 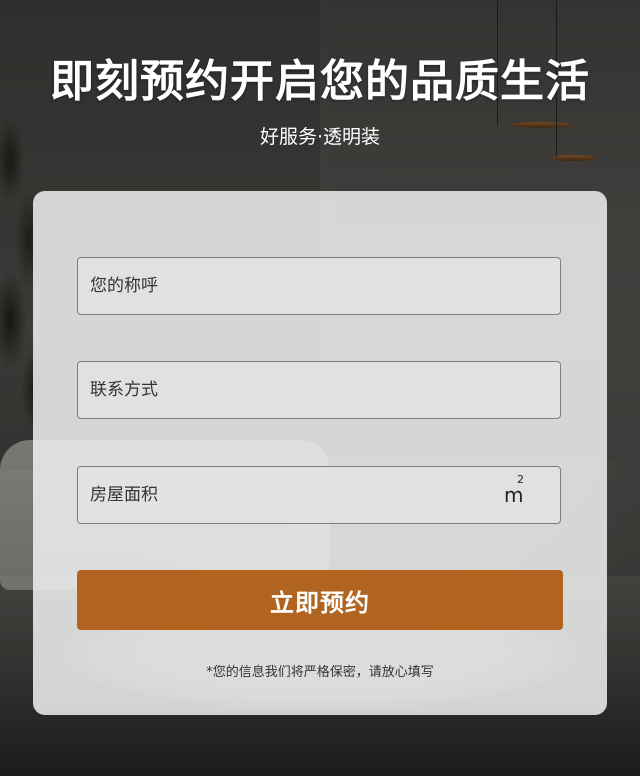 I want to click on area-field: m2, so click(x=319, y=495).